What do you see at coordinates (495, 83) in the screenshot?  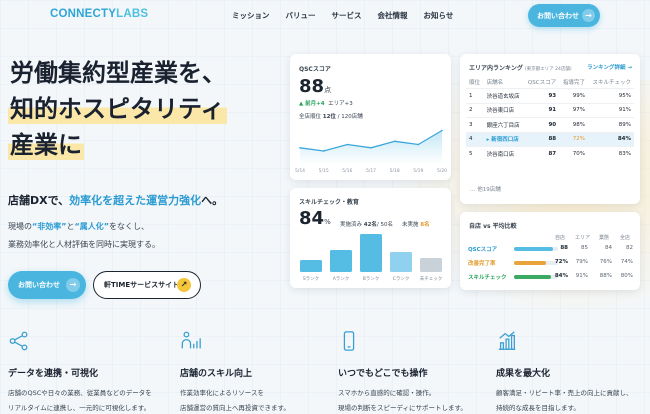 I see `col-store: 店舗名` at bounding box center [495, 83].